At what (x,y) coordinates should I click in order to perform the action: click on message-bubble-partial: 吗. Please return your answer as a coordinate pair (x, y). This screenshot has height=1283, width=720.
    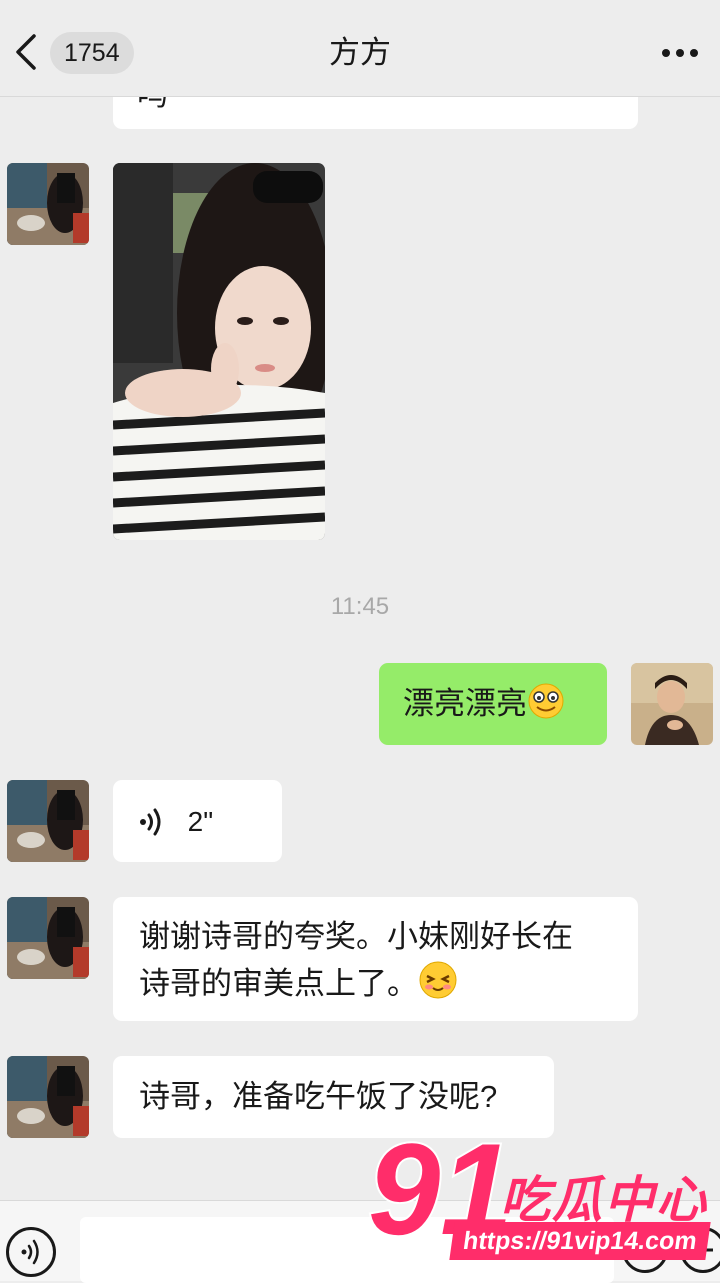
    Looking at the image, I should click on (375, 113).